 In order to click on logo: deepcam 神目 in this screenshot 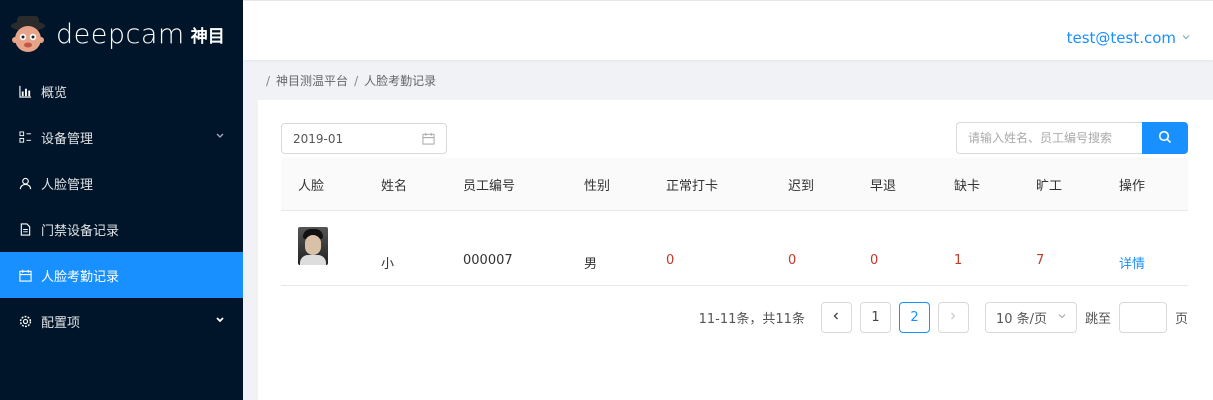, I will do `click(121, 34)`.